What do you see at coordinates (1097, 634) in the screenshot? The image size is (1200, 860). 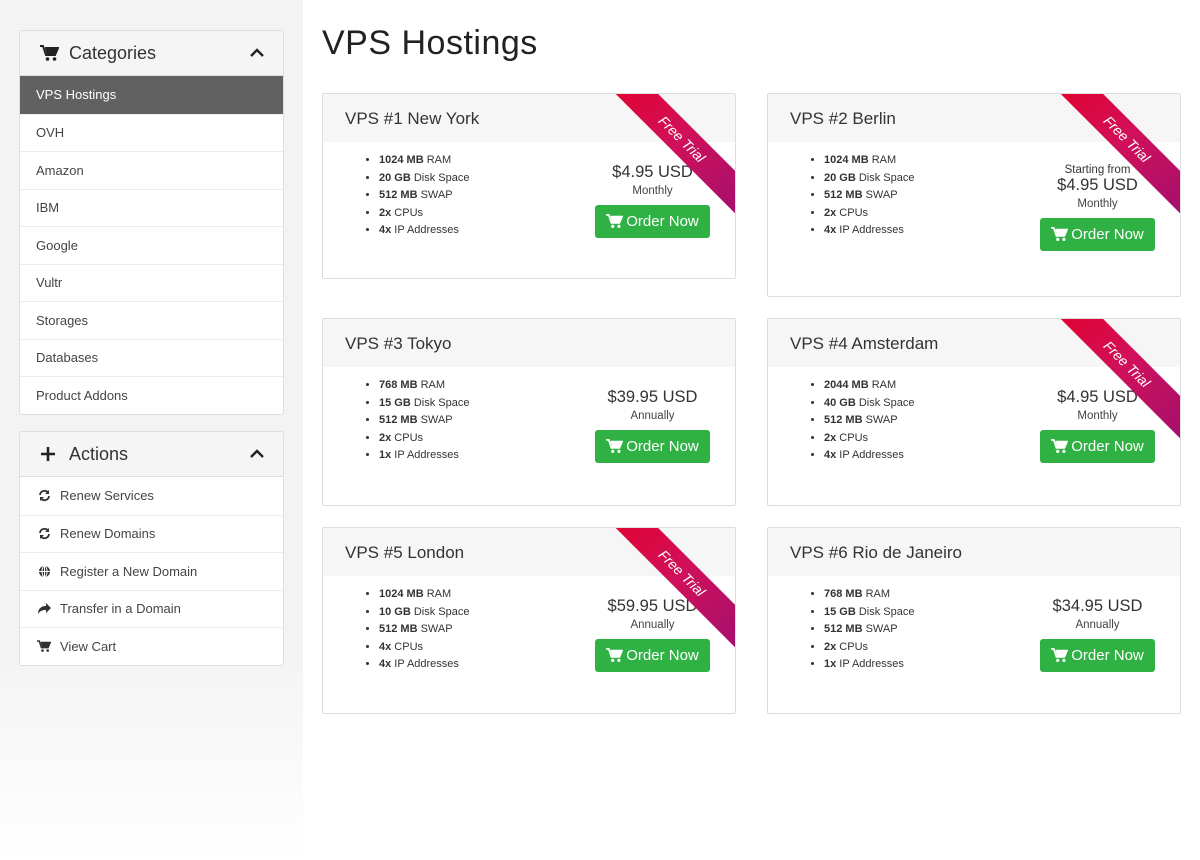 I see `price-box: $34.95 USD Annually Order Now` at bounding box center [1097, 634].